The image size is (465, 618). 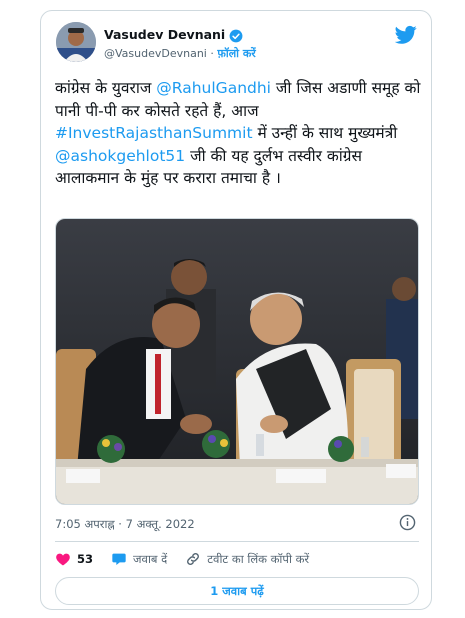 I want to click on like-button: 53, so click(x=74, y=559).